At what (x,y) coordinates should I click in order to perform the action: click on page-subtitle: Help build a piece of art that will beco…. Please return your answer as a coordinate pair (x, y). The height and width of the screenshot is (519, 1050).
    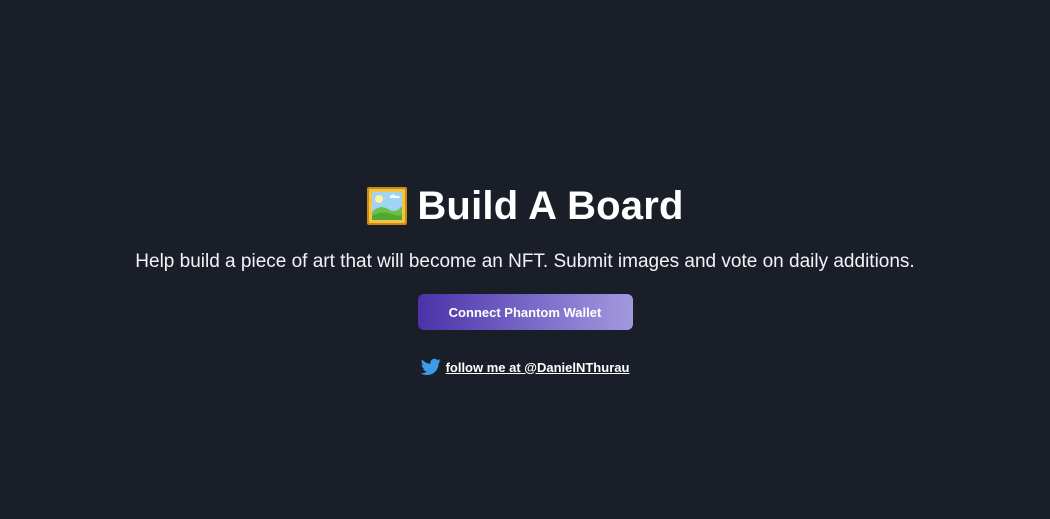
    Looking at the image, I should click on (525, 261).